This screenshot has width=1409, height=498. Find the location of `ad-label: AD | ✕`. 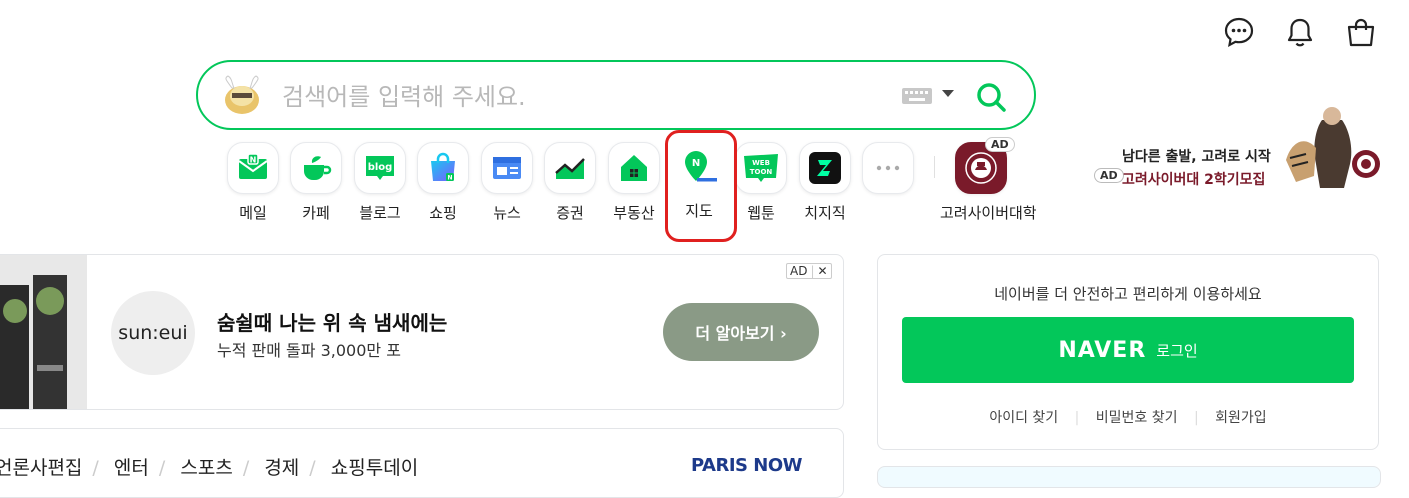

ad-label: AD | ✕ is located at coordinates (809, 271).